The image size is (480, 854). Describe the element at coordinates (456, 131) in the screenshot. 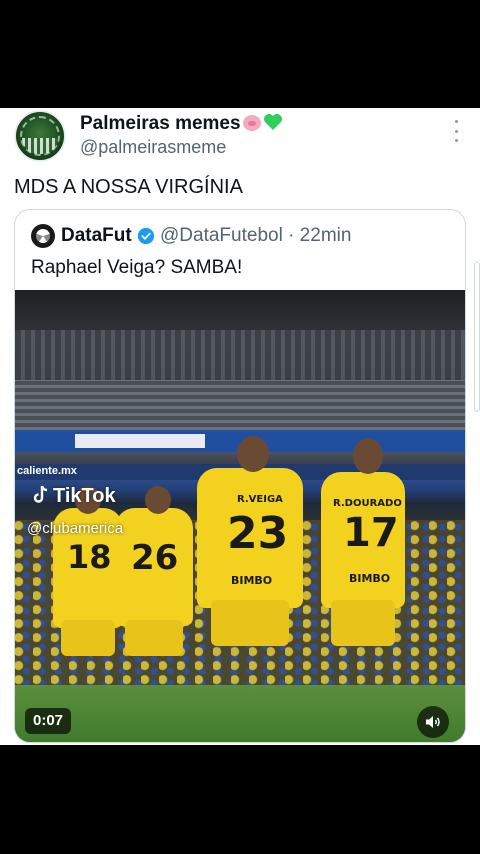

I see `more-options-icon` at that location.